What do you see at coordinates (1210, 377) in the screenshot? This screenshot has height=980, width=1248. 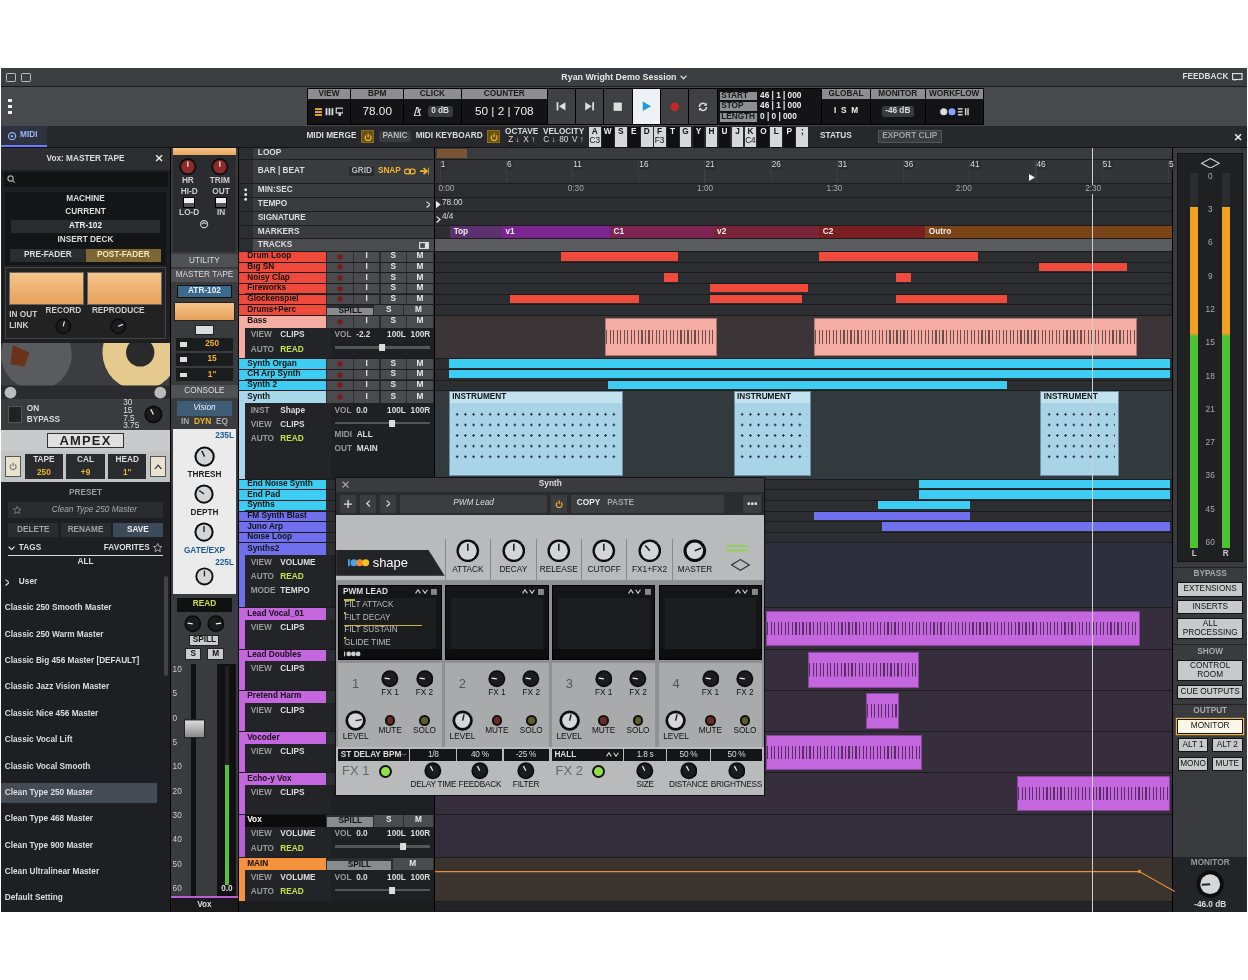 I see `scale-label: 18` at bounding box center [1210, 377].